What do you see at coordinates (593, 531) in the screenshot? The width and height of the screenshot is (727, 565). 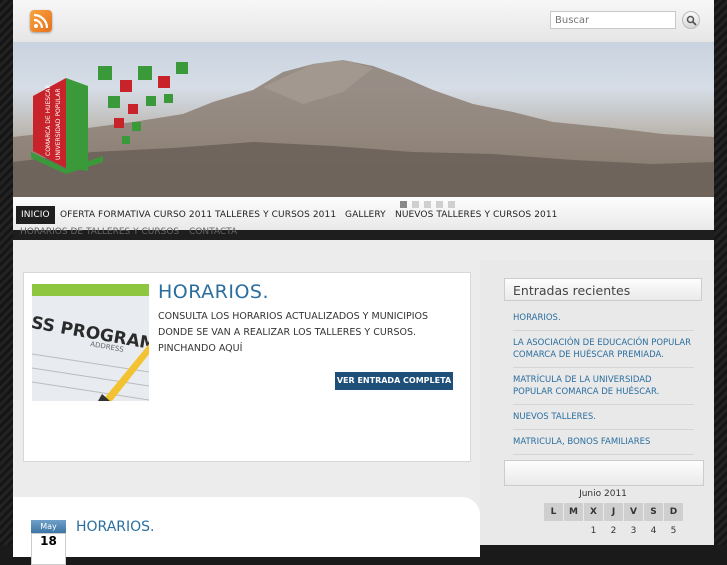 I see `calendar-day: 1` at bounding box center [593, 531].